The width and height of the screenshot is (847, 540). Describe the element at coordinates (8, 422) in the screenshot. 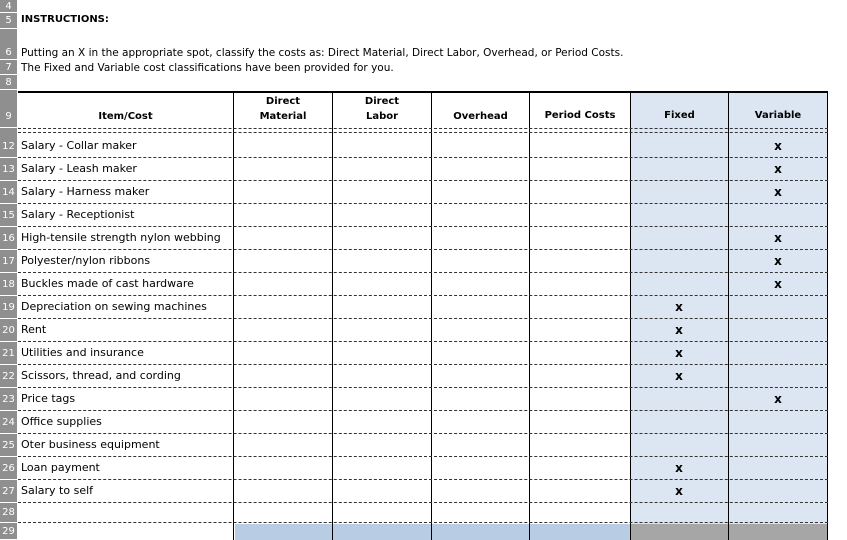

I see `row-number: 24` at that location.